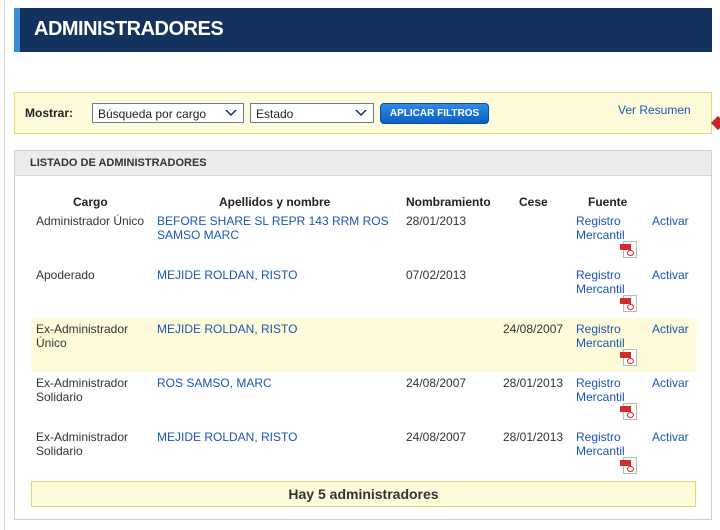 The image size is (720, 530). Describe the element at coordinates (49, 113) in the screenshot. I see `filter-label: Mostrar:` at that location.